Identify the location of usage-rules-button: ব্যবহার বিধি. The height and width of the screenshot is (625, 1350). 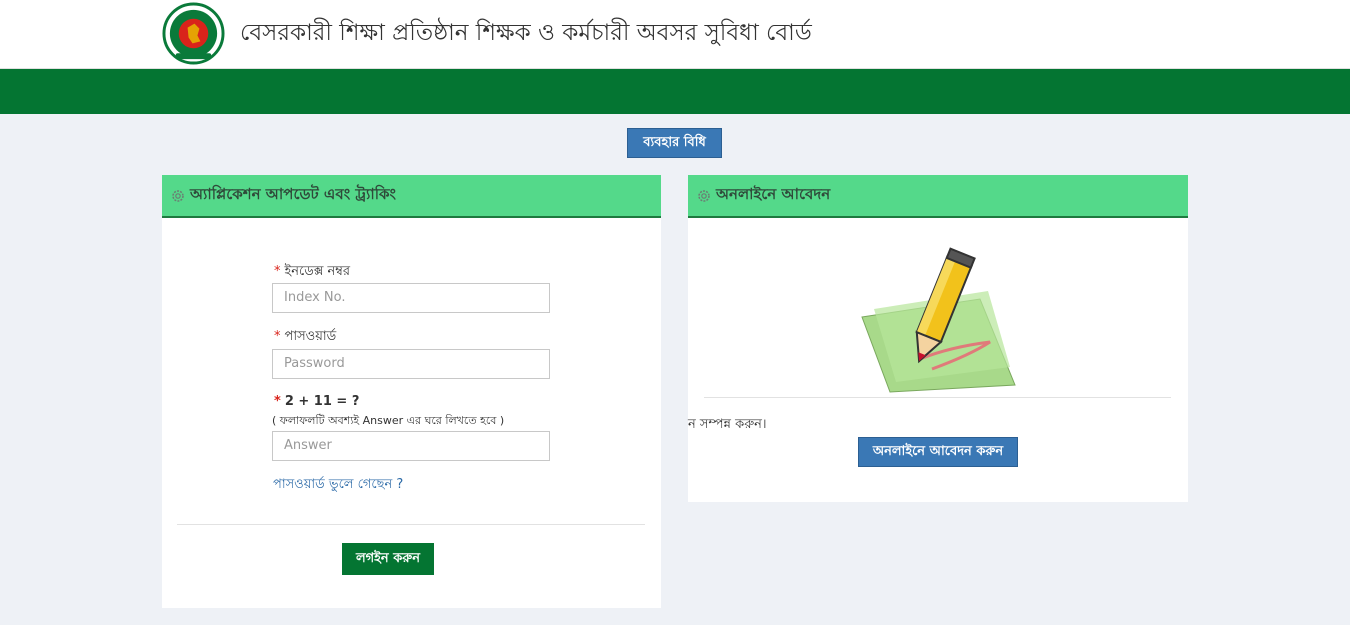
(674, 143).